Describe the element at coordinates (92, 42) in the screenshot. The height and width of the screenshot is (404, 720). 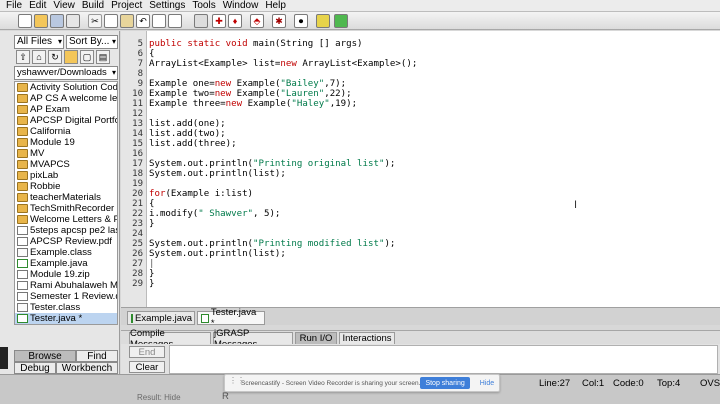
I see `sort-by-select: Sort By... ▾` at that location.